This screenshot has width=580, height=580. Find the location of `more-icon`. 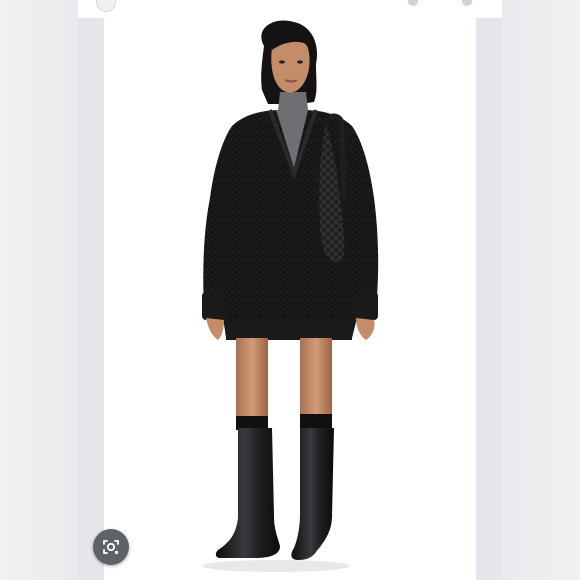

more-icon is located at coordinates (467, 3).